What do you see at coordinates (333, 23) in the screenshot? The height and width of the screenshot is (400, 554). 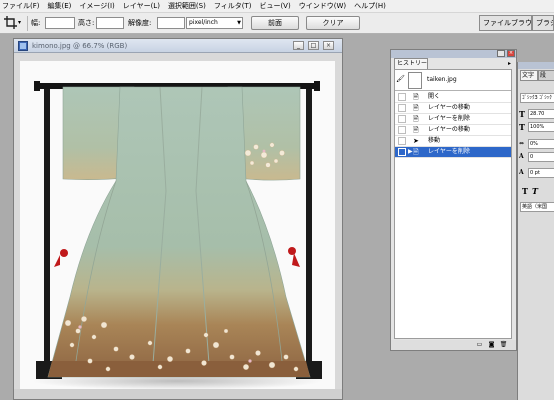 I see `clear-button: クリア` at bounding box center [333, 23].